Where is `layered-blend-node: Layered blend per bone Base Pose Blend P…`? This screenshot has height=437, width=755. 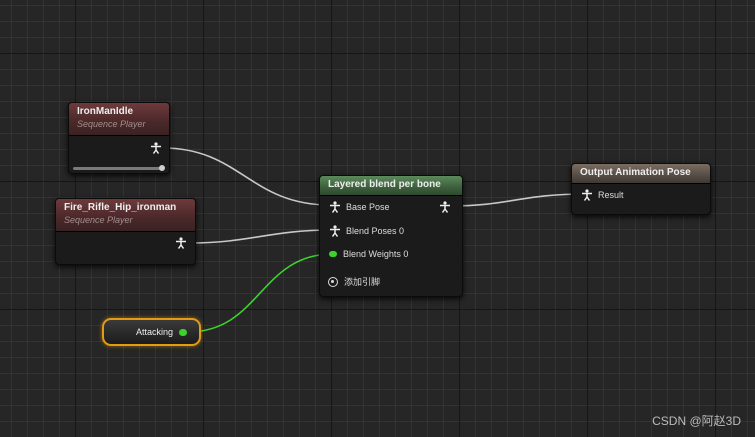 layered-blend-node: Layered blend per bone Base Pose Blend P… is located at coordinates (391, 236).